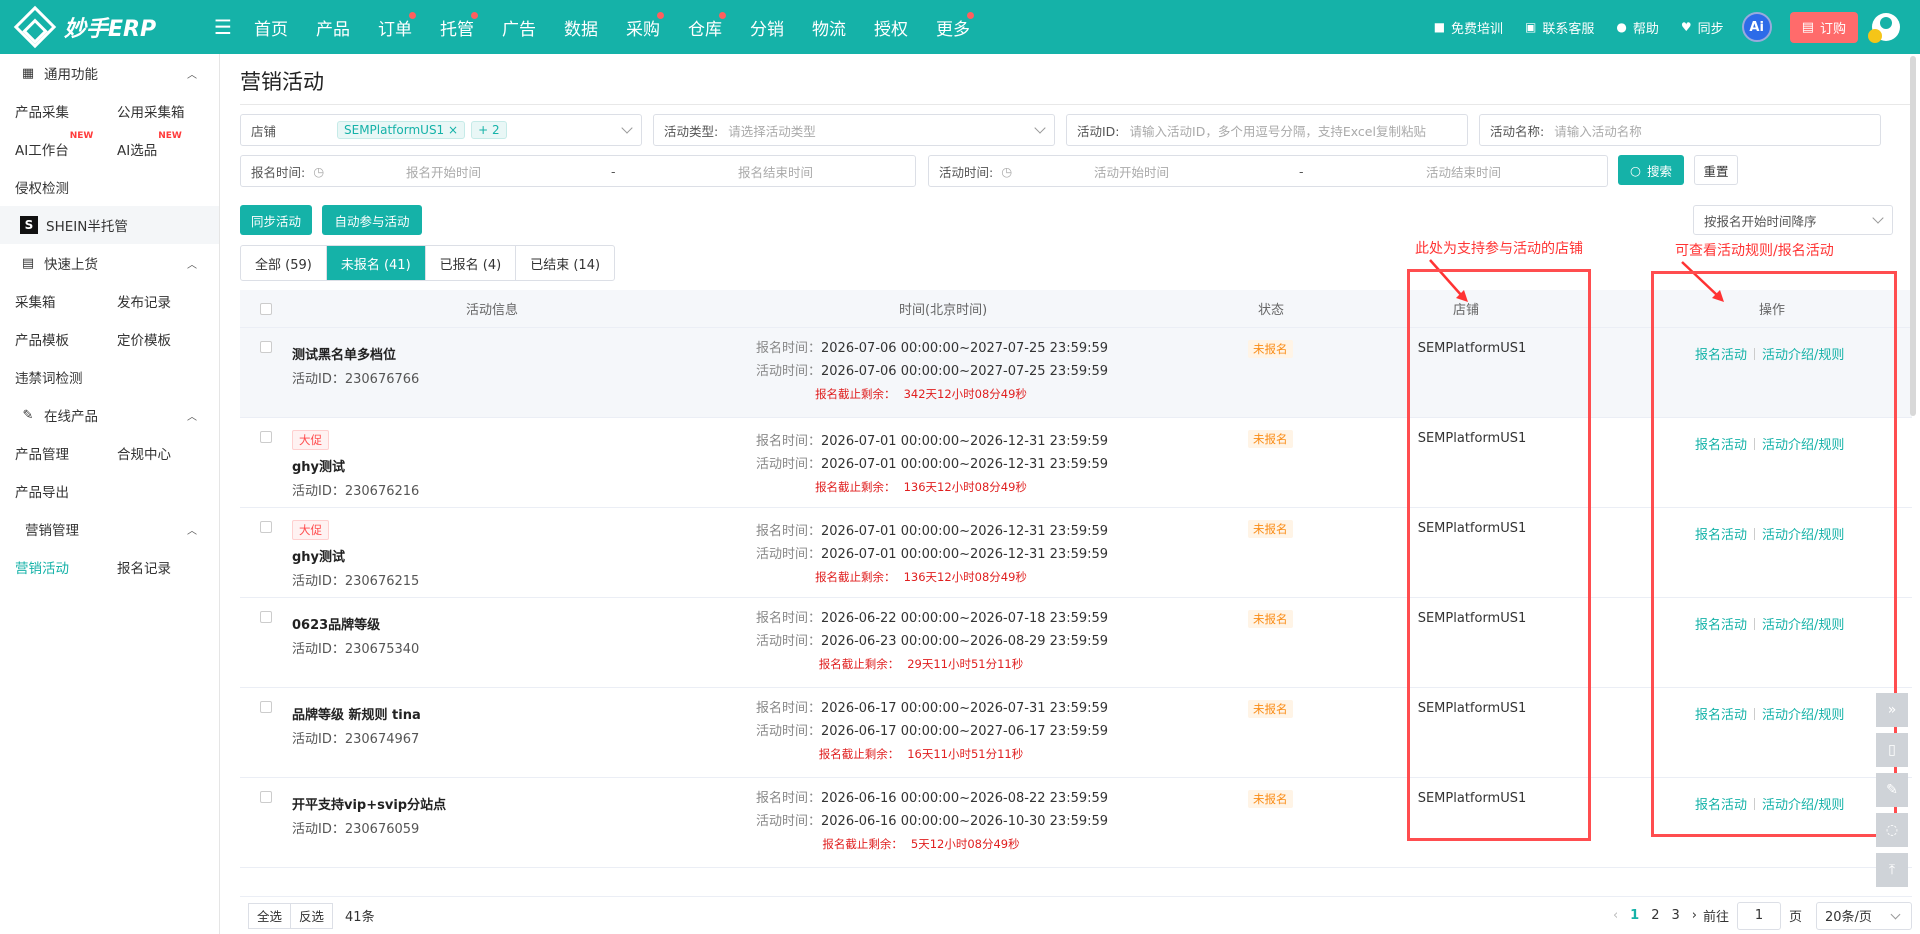 The height and width of the screenshot is (934, 1920). Describe the element at coordinates (775, 27) in the screenshot. I see `nav-item: 分销` at that location.